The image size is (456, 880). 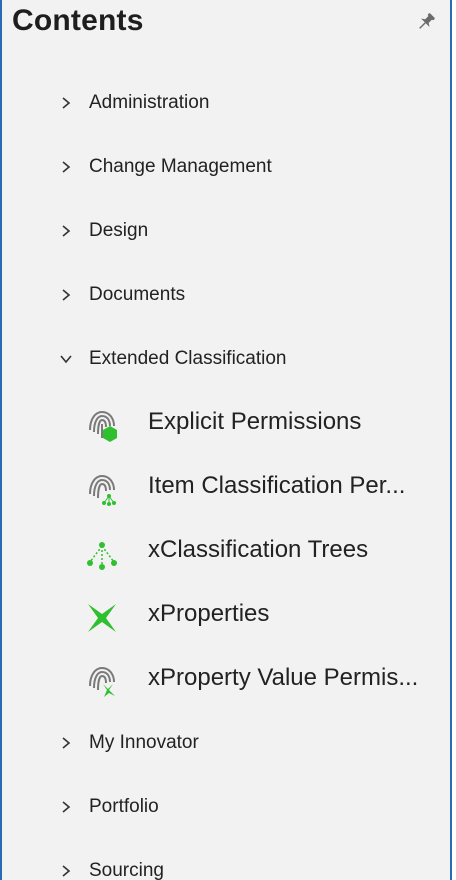 I want to click on tree-item-sourcing: Sourcing, so click(x=226, y=860).